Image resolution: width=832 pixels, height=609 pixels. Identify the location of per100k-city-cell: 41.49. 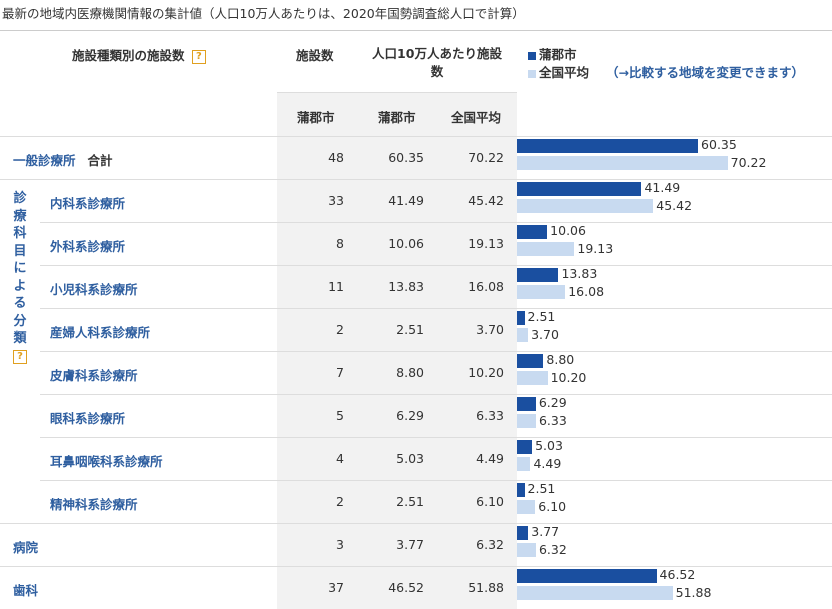
(406, 200).